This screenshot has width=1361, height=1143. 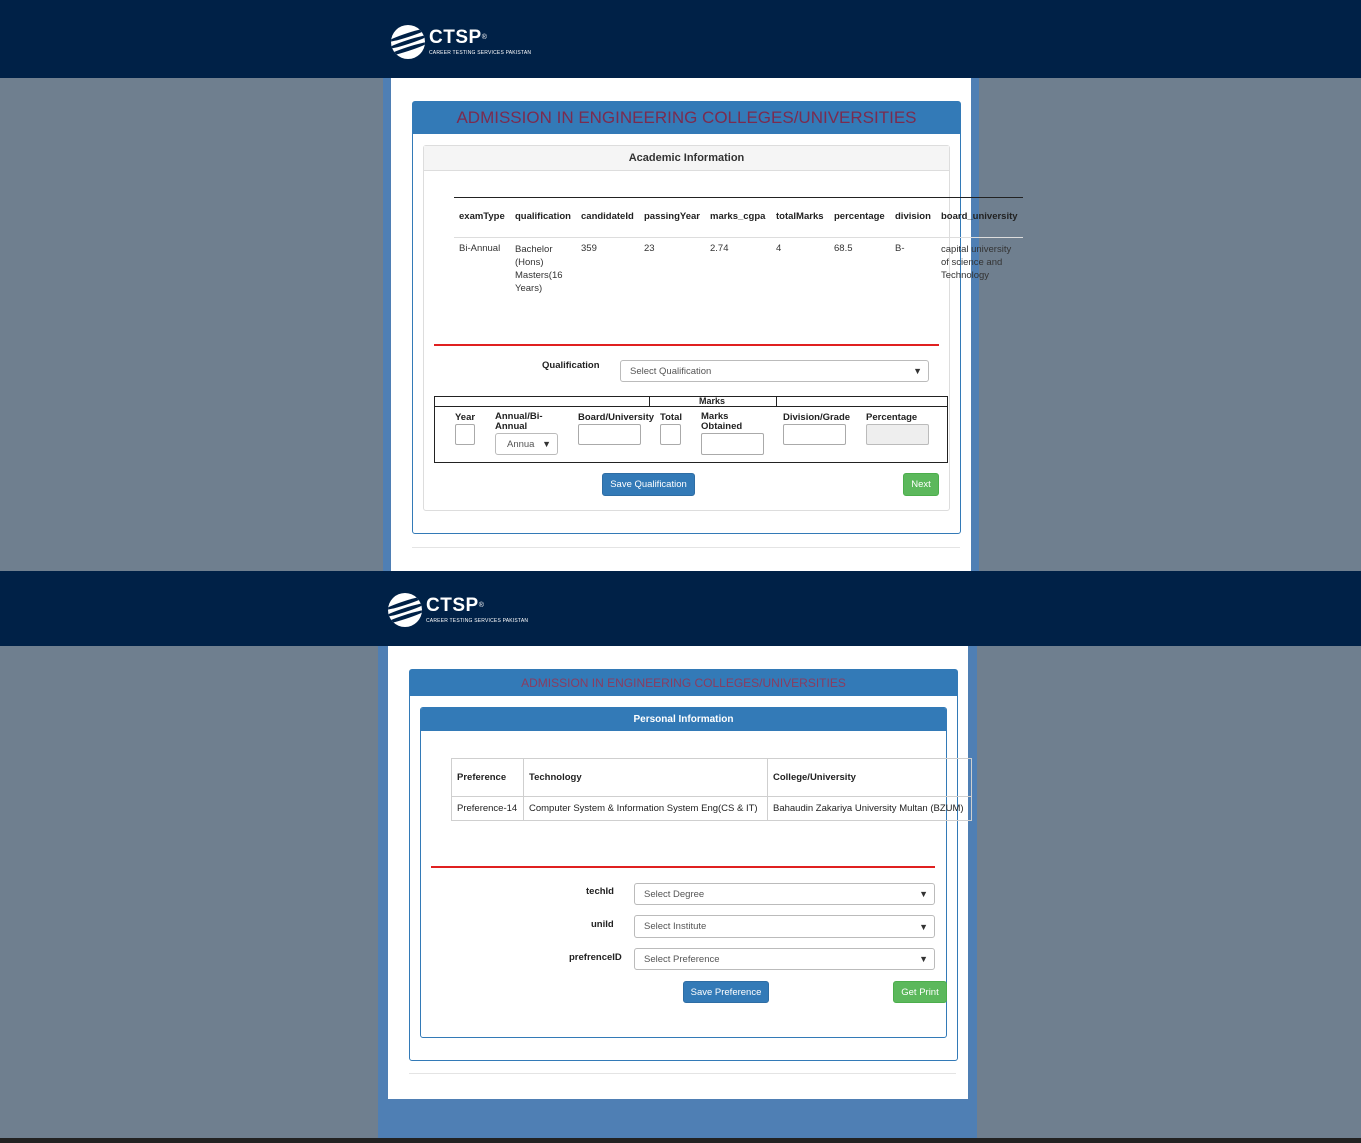 I want to click on cell-marks-cgpa: 2.74, so click(x=719, y=248).